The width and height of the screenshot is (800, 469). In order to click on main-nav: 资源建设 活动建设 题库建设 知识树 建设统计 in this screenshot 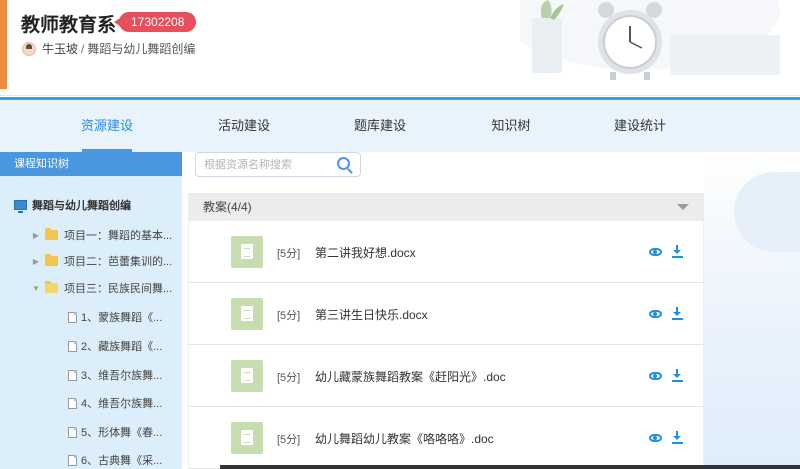, I will do `click(400, 124)`.